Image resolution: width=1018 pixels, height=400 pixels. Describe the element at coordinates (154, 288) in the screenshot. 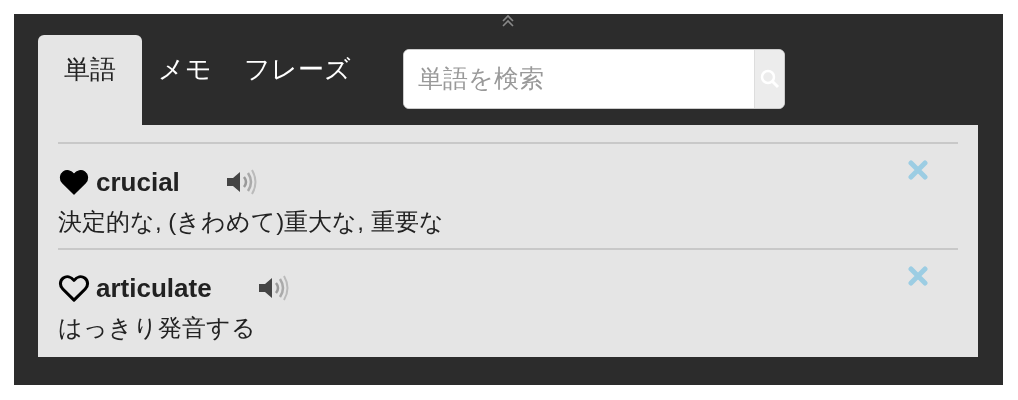

I see `word-text: articulate` at that location.